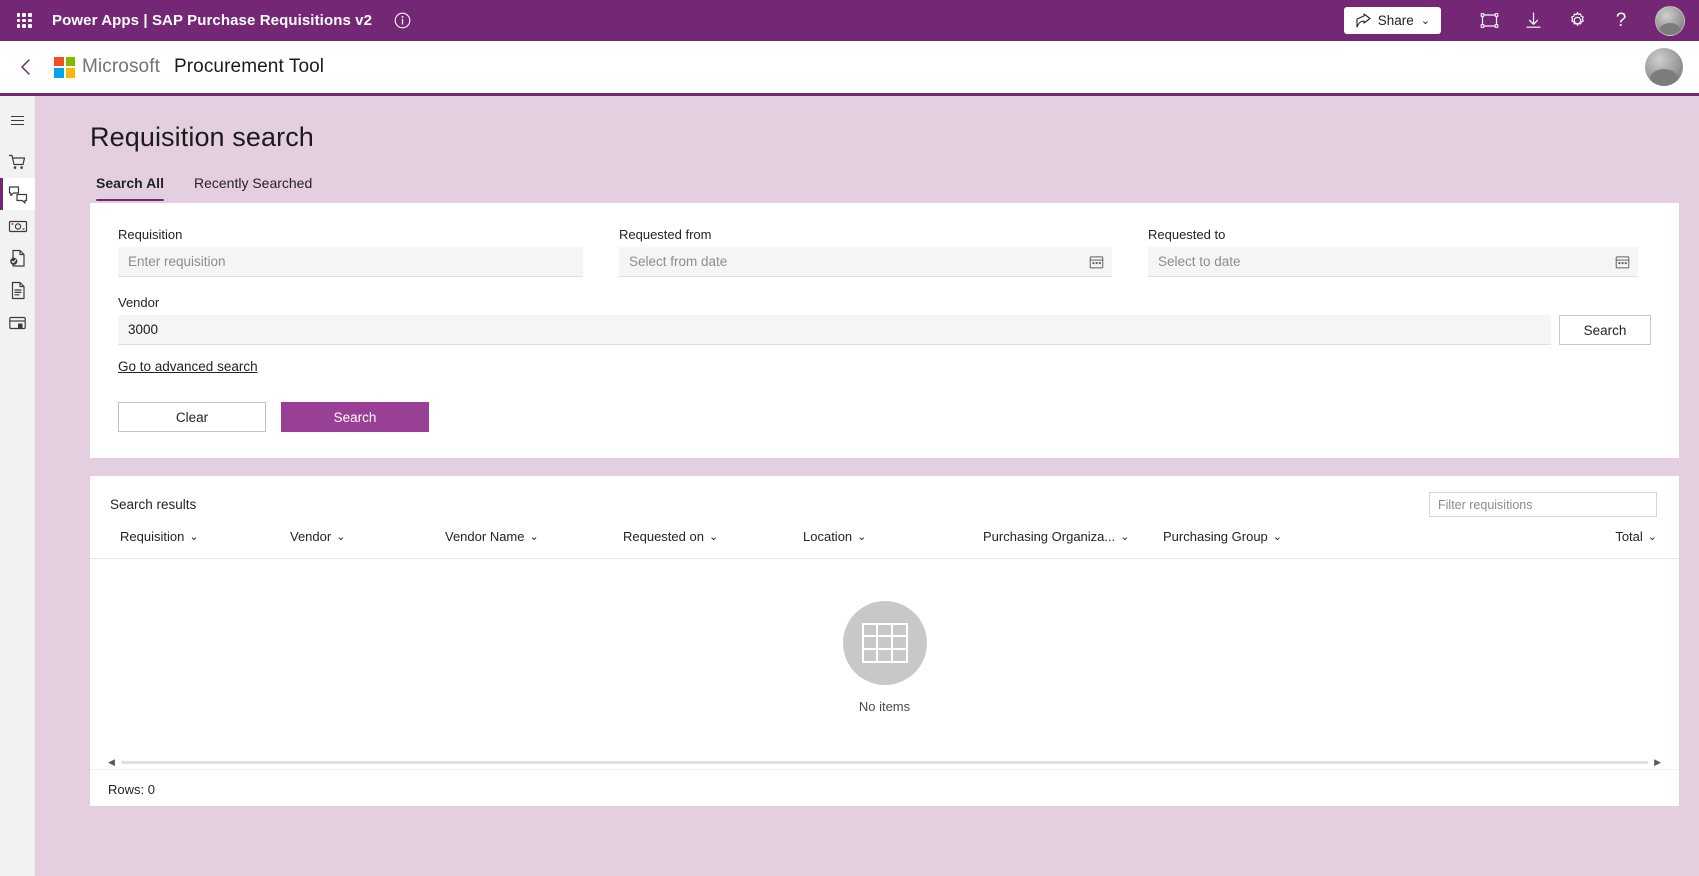  What do you see at coordinates (192, 417) in the screenshot?
I see `clear-button: Clear` at bounding box center [192, 417].